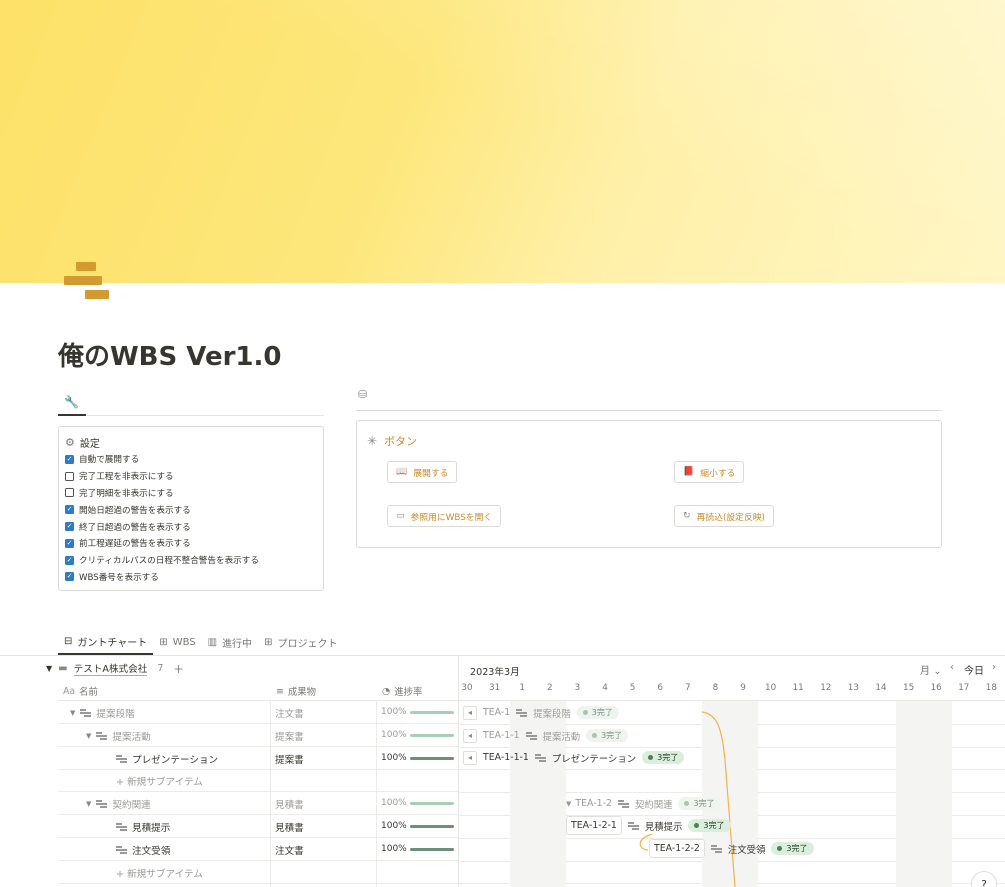  I want to click on status-badge: 3完了, so click(699, 803).